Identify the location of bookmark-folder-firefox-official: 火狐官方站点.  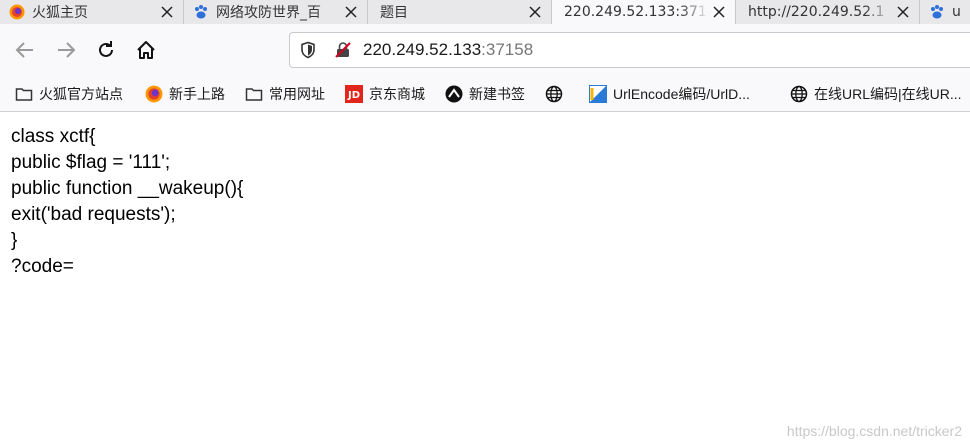
(69, 94).